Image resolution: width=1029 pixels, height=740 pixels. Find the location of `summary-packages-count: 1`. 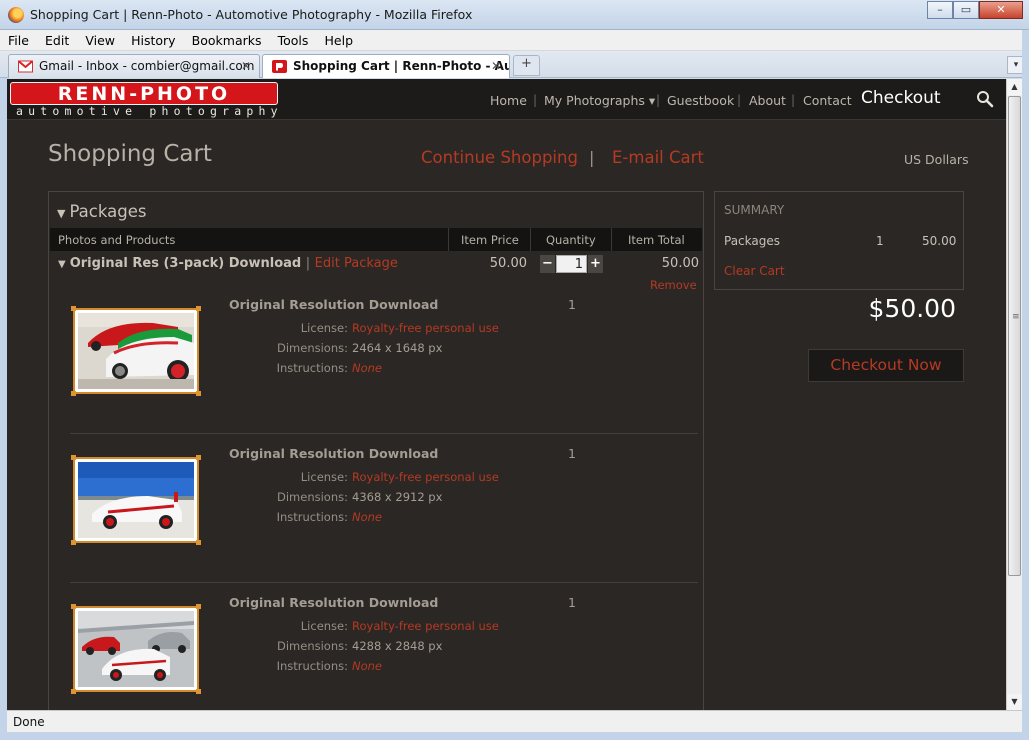

summary-packages-count: 1 is located at coordinates (880, 241).